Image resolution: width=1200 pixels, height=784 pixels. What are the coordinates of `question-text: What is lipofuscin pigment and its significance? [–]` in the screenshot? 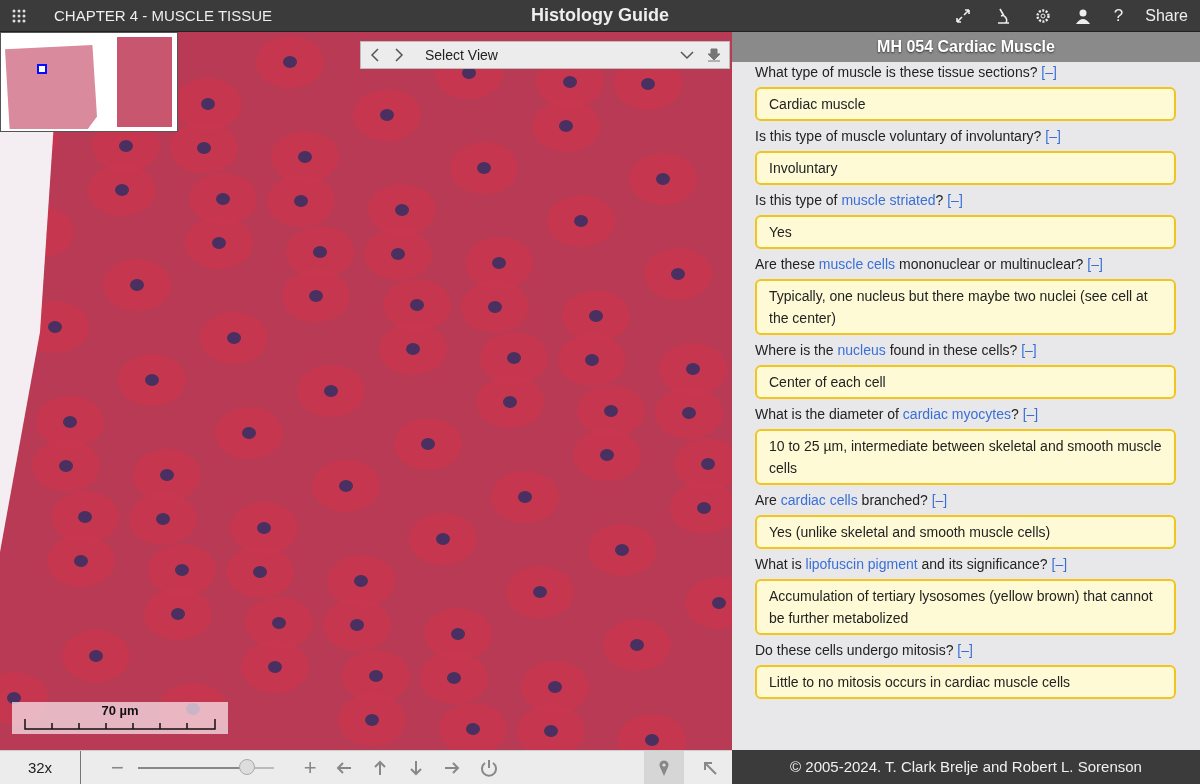 It's located at (912, 564).